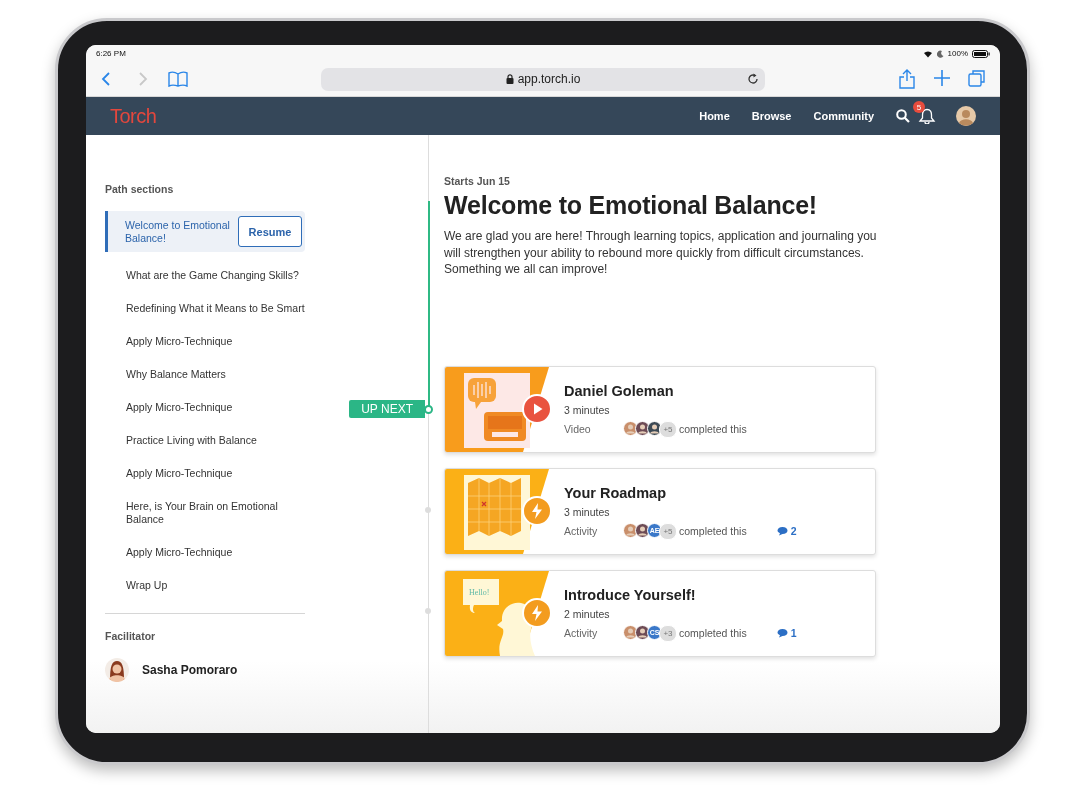 The height and width of the screenshot is (797, 1080). Describe the element at coordinates (205, 308) in the screenshot. I see `path-section-item: Redefining What it Means to Be Smart` at that location.